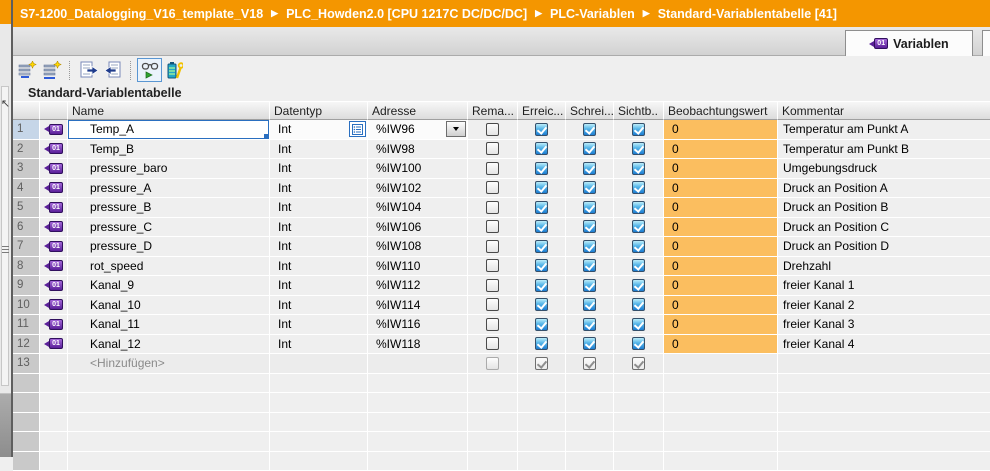 This screenshot has width=990, height=471. What do you see at coordinates (418, 267) in the screenshot?
I see `adresse-cell: %IW110` at bounding box center [418, 267].